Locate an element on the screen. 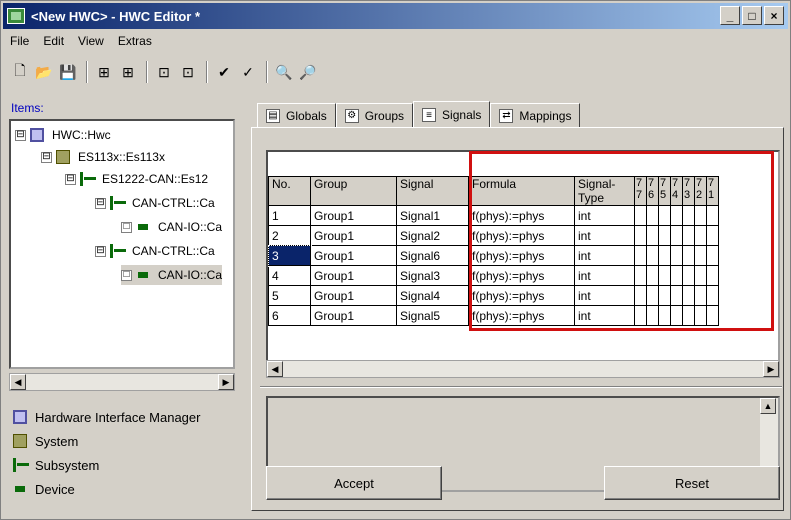 This screenshot has height=520, width=791. header-bit: 74 is located at coordinates (676, 191).